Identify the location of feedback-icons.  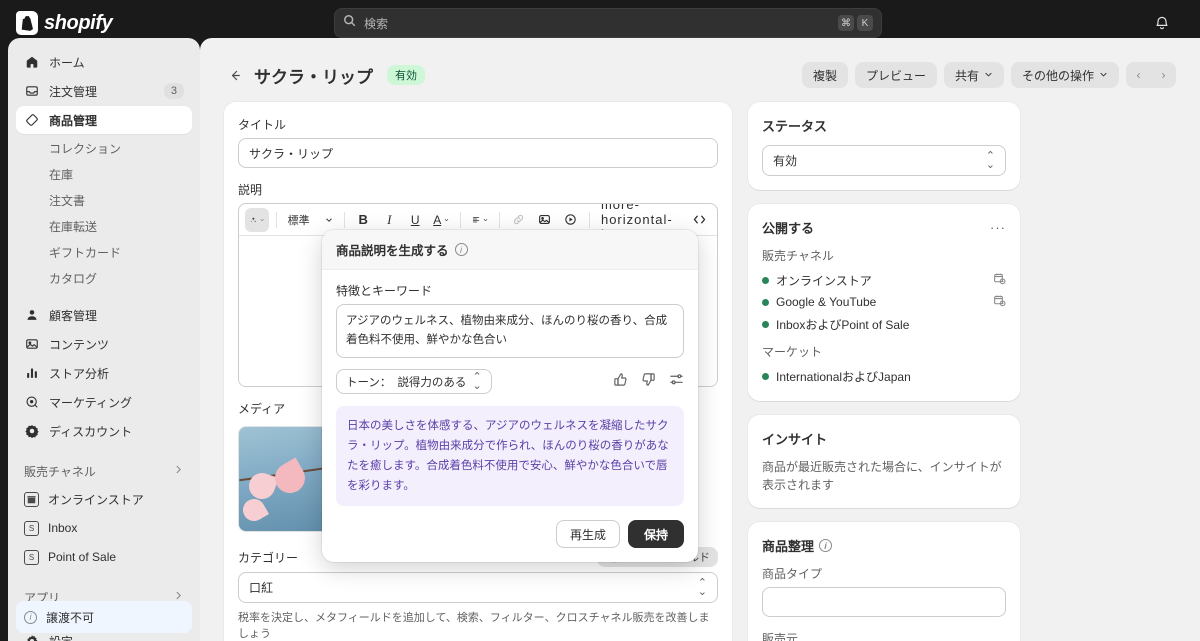
(648, 382).